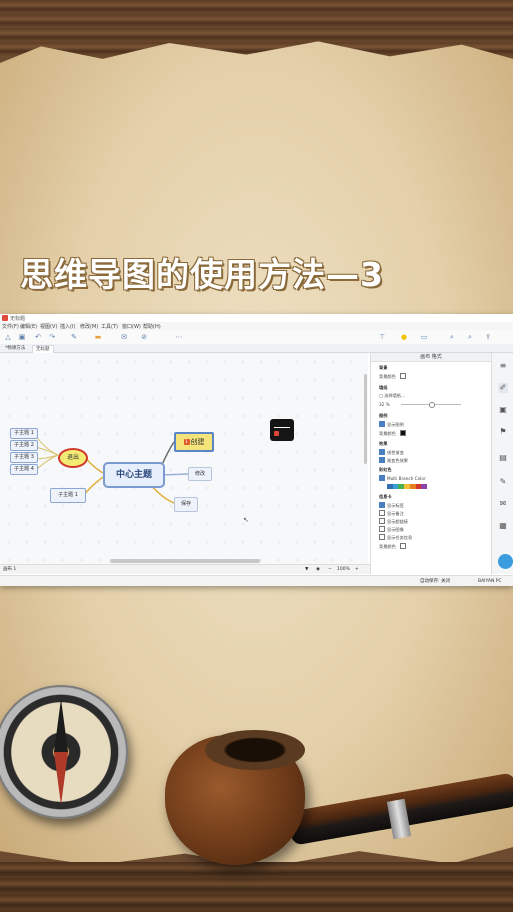 This screenshot has width=513, height=912. What do you see at coordinates (488, 337) in the screenshot?
I see `export-icon: ⇪` at bounding box center [488, 337].